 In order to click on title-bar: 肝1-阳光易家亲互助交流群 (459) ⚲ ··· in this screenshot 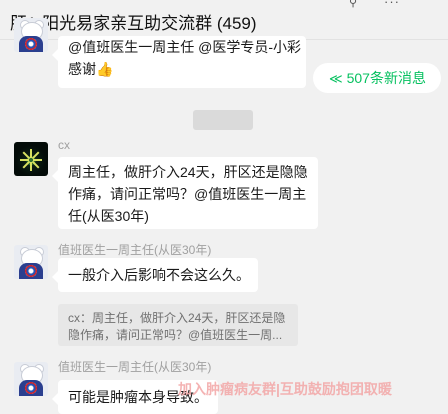, I will do `click(224, 20)`.